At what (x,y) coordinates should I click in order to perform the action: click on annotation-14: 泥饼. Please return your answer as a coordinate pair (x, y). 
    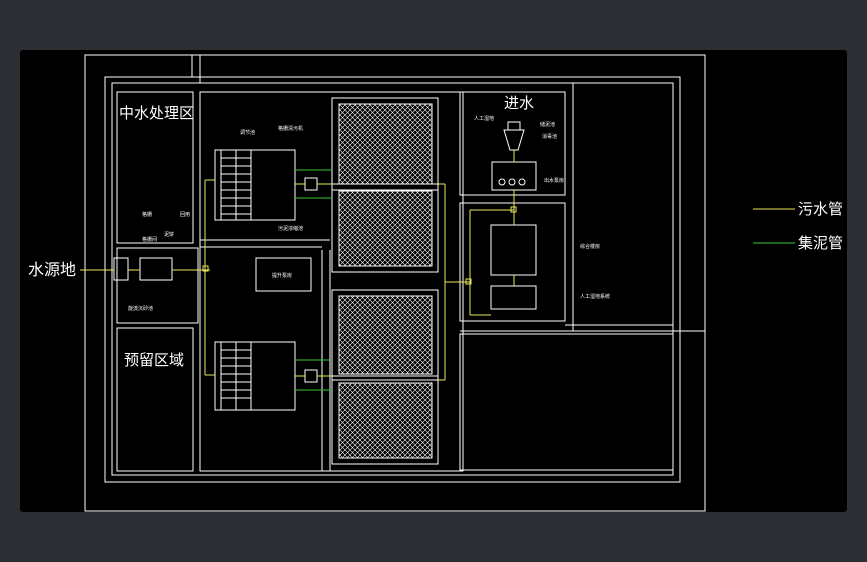
    Looking at the image, I should click on (169, 234).